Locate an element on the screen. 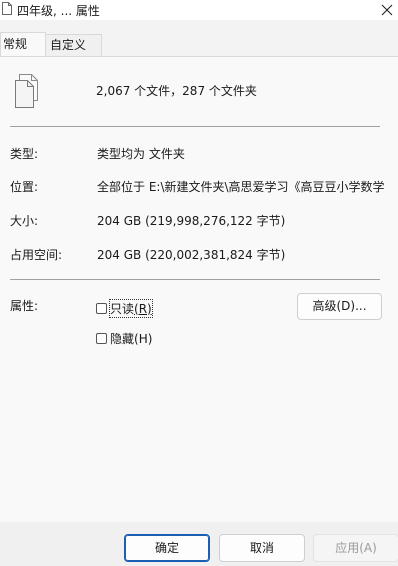 Image resolution: width=398 pixels, height=566 pixels. readonly-text: 只读 is located at coordinates (122, 308).